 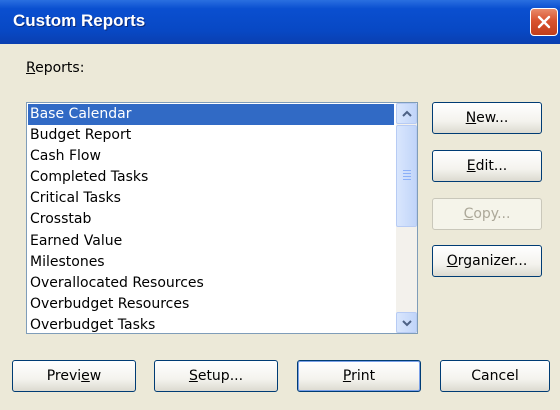 I want to click on list-item: Earned Value, so click(x=211, y=241).